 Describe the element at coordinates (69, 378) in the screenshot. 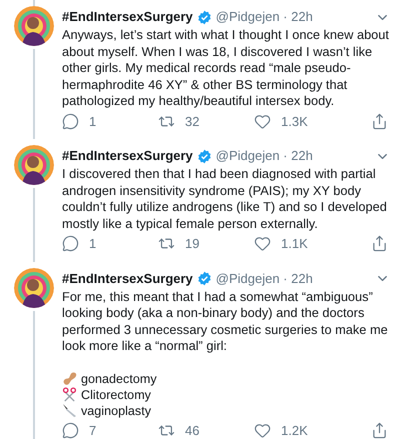

I see `peanut-icon` at that location.